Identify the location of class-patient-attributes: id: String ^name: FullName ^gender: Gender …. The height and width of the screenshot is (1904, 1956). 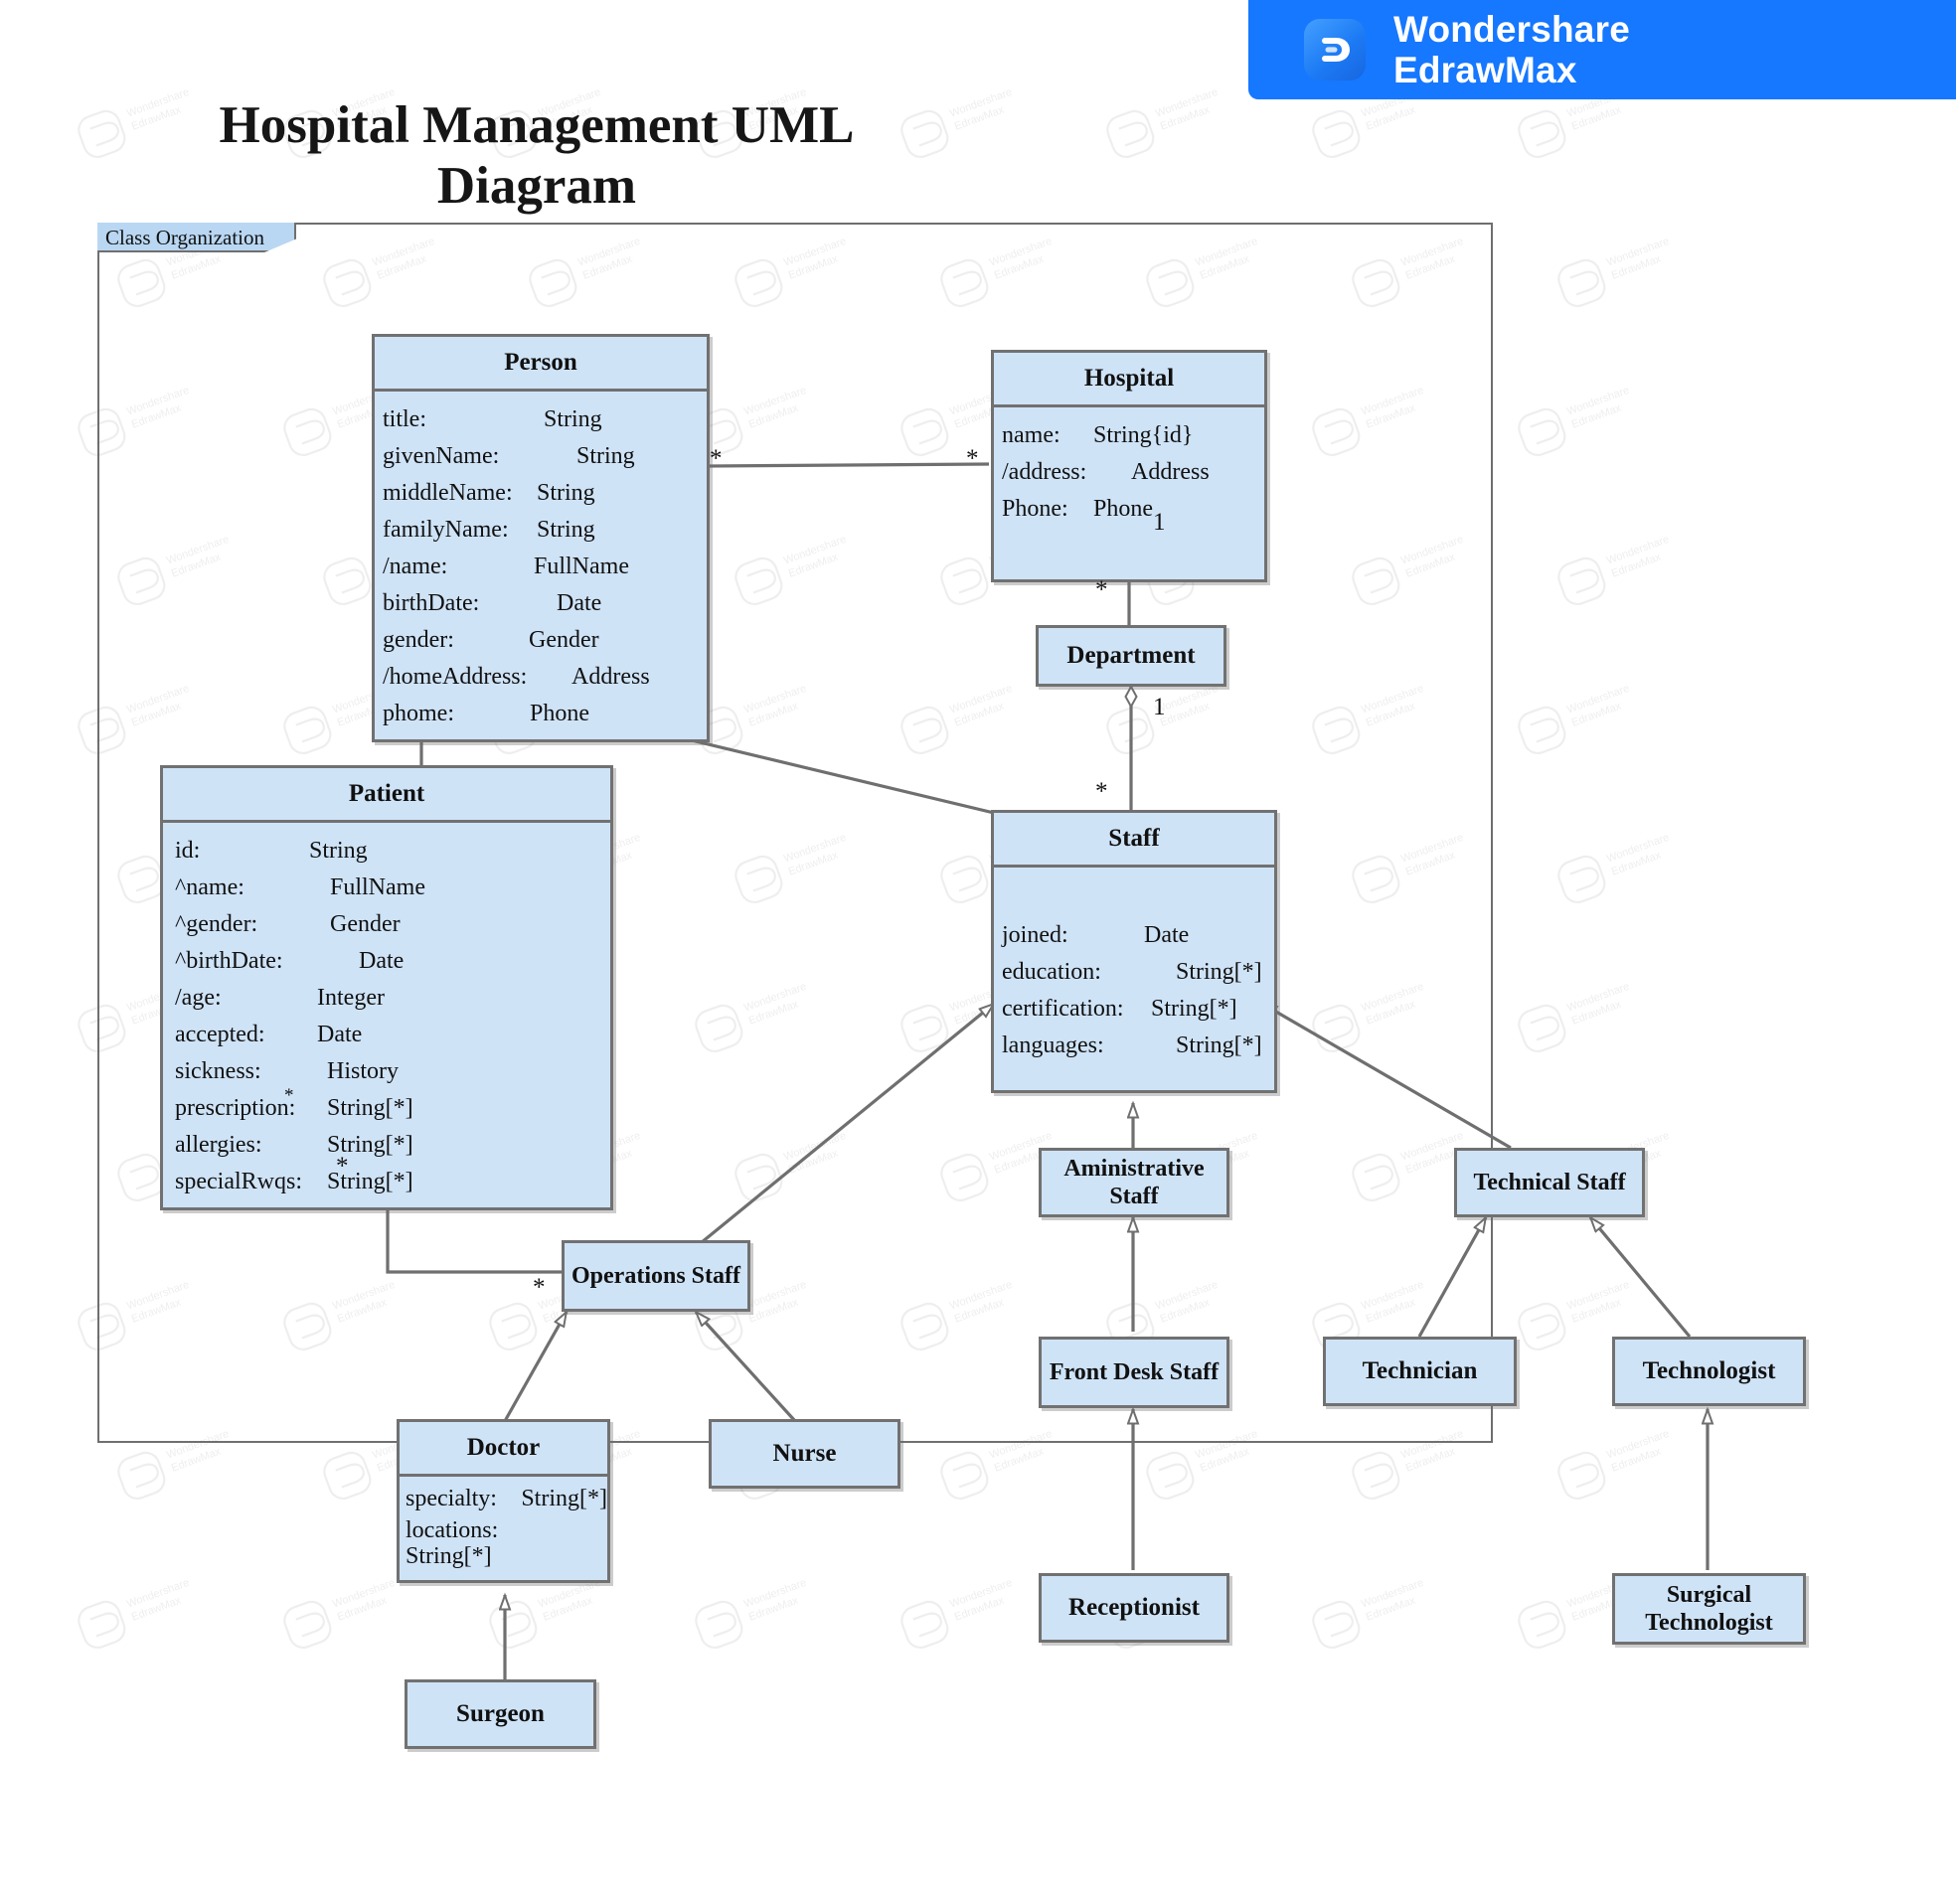
(386, 1013).